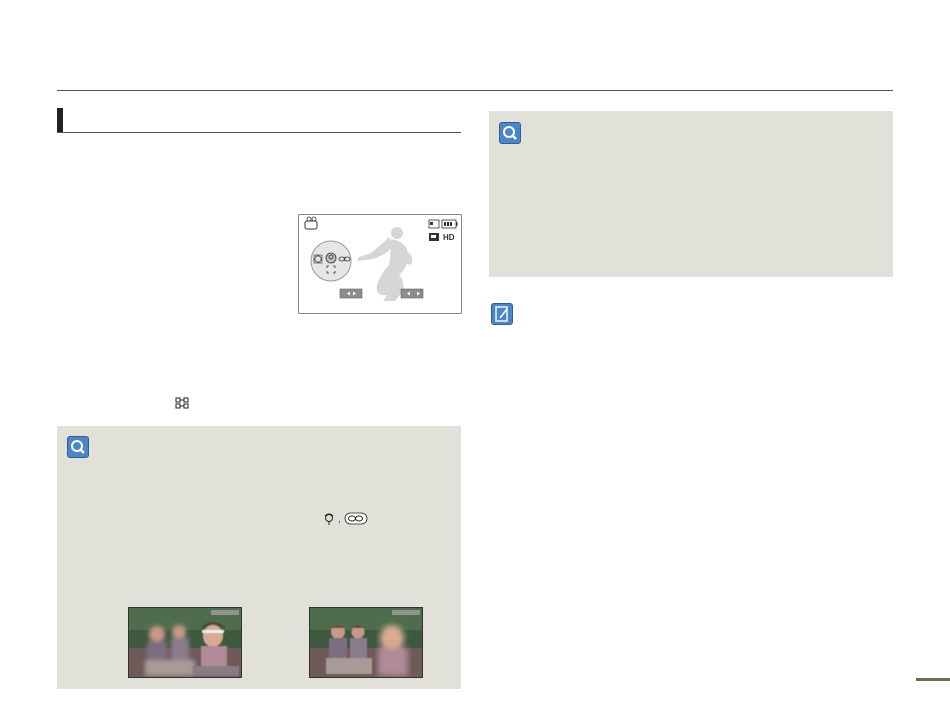 This screenshot has height=726, width=950. I want to click on manual-focus-symbol, so click(182, 404).